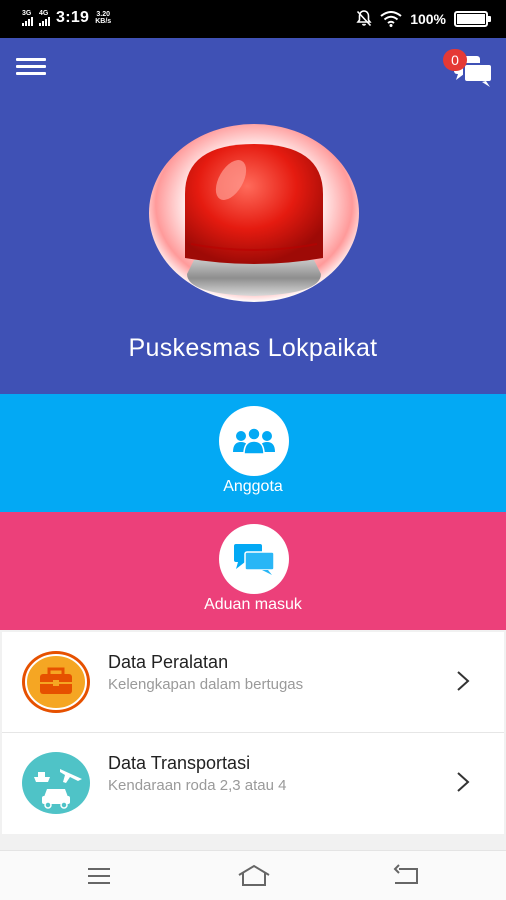  I want to click on tile-anggota-circle, so click(254, 441).